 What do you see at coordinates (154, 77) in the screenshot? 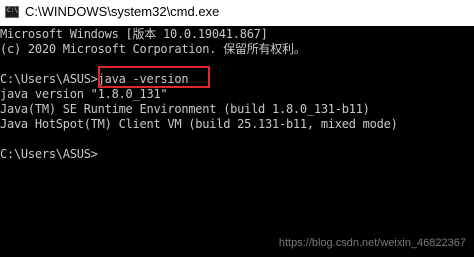
I see `command-highlight-box` at bounding box center [154, 77].